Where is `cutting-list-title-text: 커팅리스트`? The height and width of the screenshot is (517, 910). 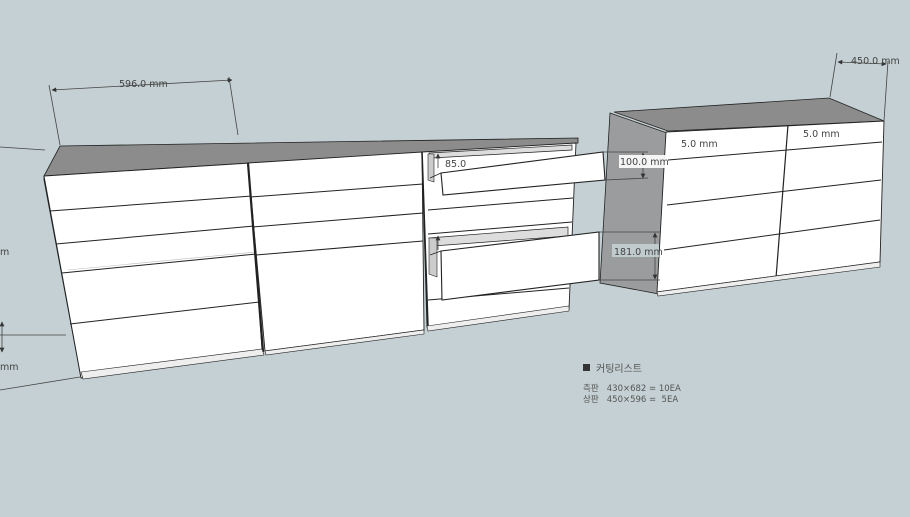
cutting-list-title-text: 커팅리스트 is located at coordinates (619, 369).